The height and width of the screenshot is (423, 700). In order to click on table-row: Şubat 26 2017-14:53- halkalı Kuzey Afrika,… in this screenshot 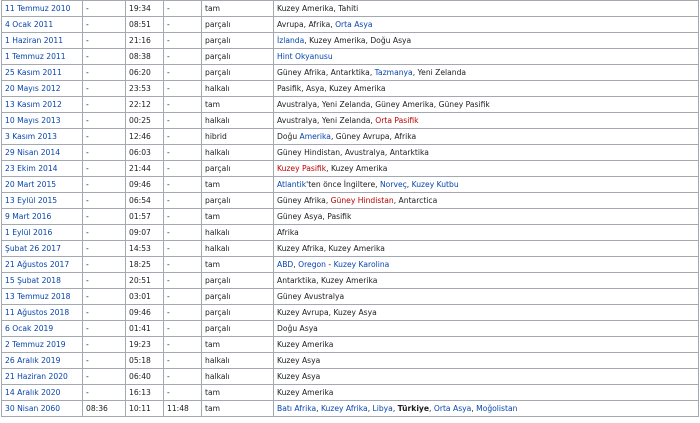, I will do `click(350, 248)`.